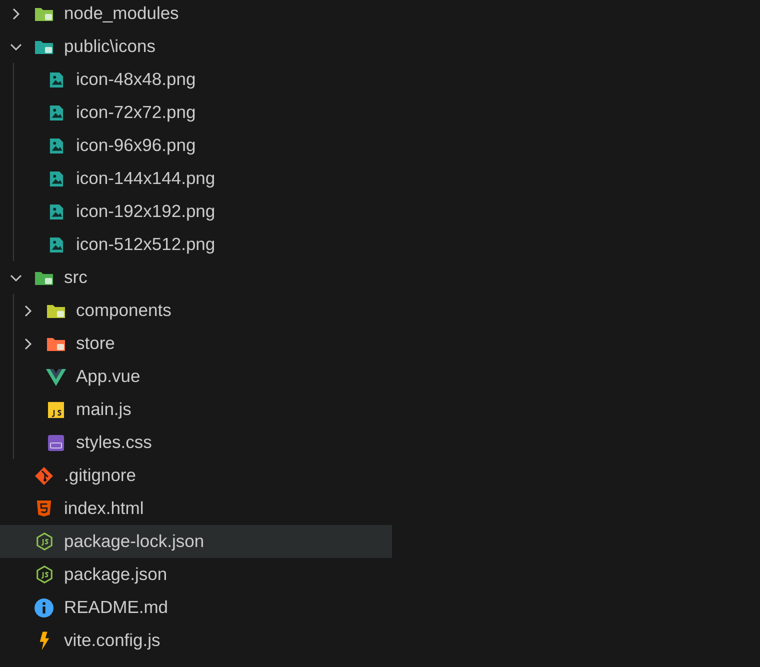 This screenshot has width=760, height=667. I want to click on info-icon, so click(44, 608).